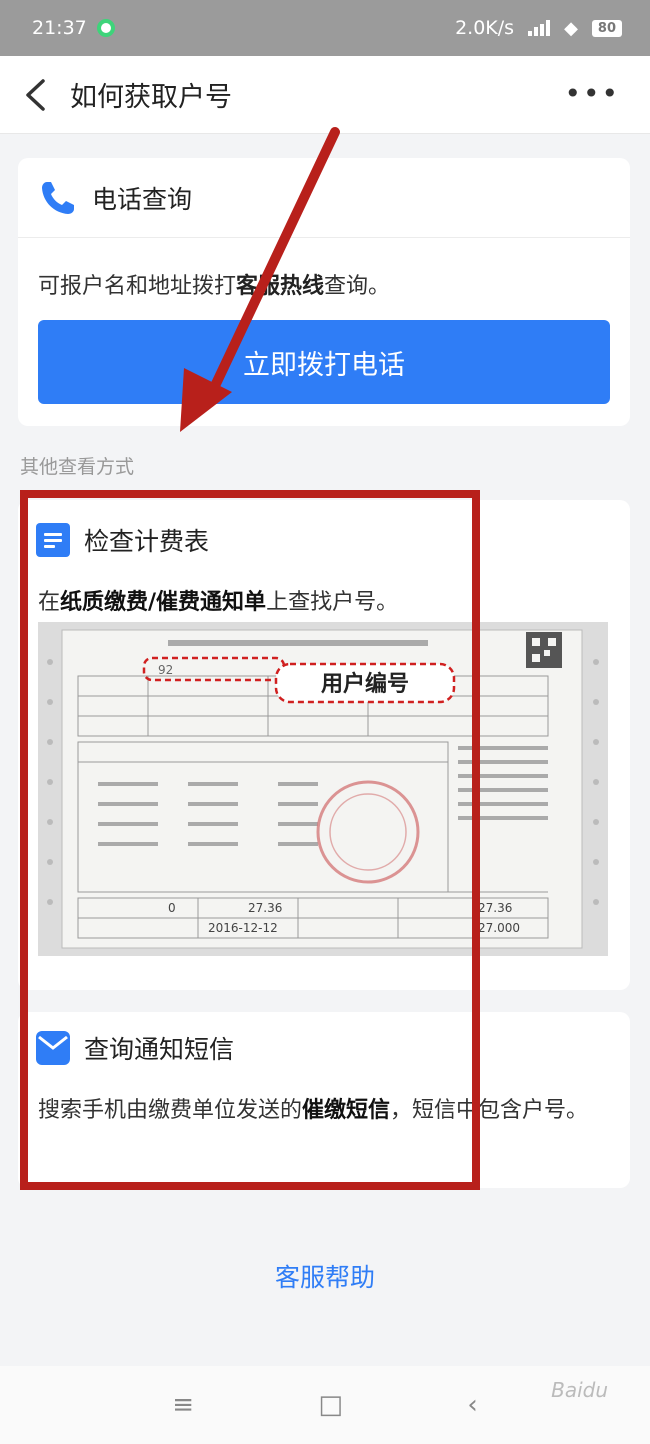  I want to click on back-button, so click(35, 95).